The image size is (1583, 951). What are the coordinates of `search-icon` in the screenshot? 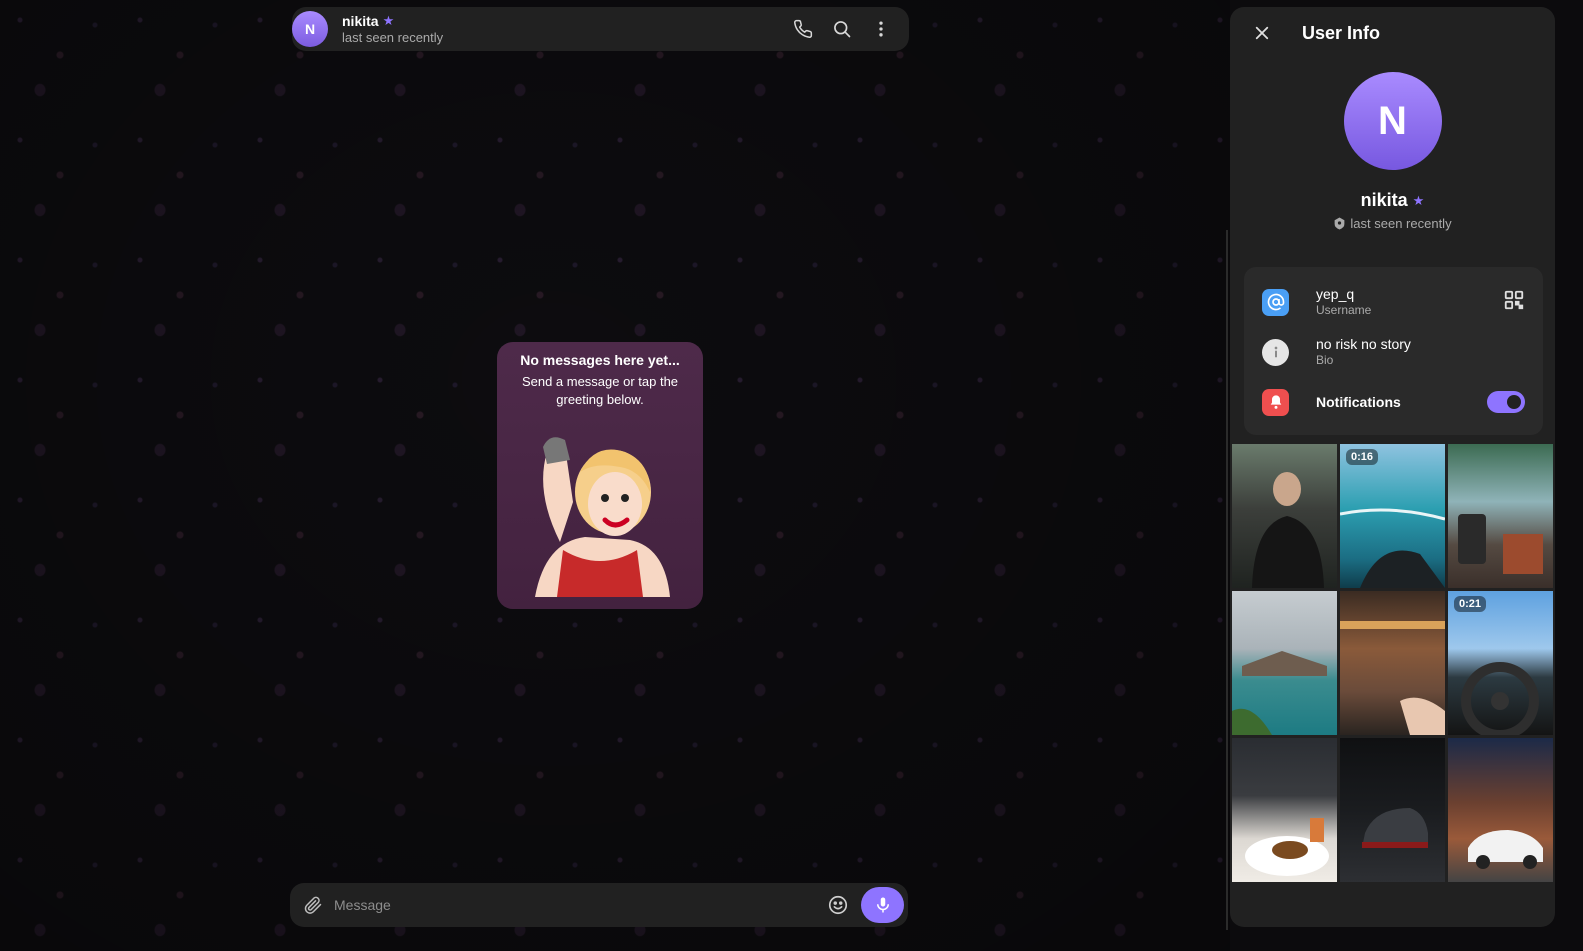 It's located at (842, 29).